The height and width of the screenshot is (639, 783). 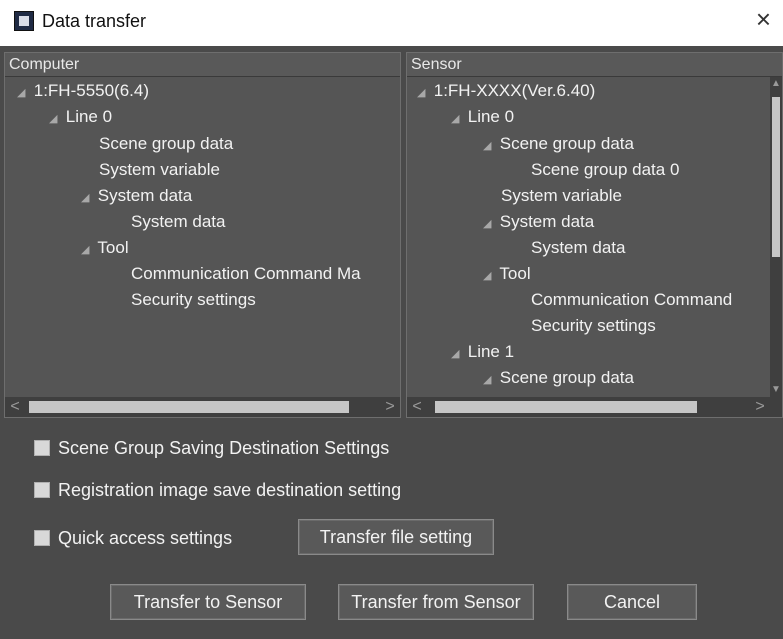 What do you see at coordinates (202, 65) in the screenshot?
I see `computer-panel-header: Computer` at bounding box center [202, 65].